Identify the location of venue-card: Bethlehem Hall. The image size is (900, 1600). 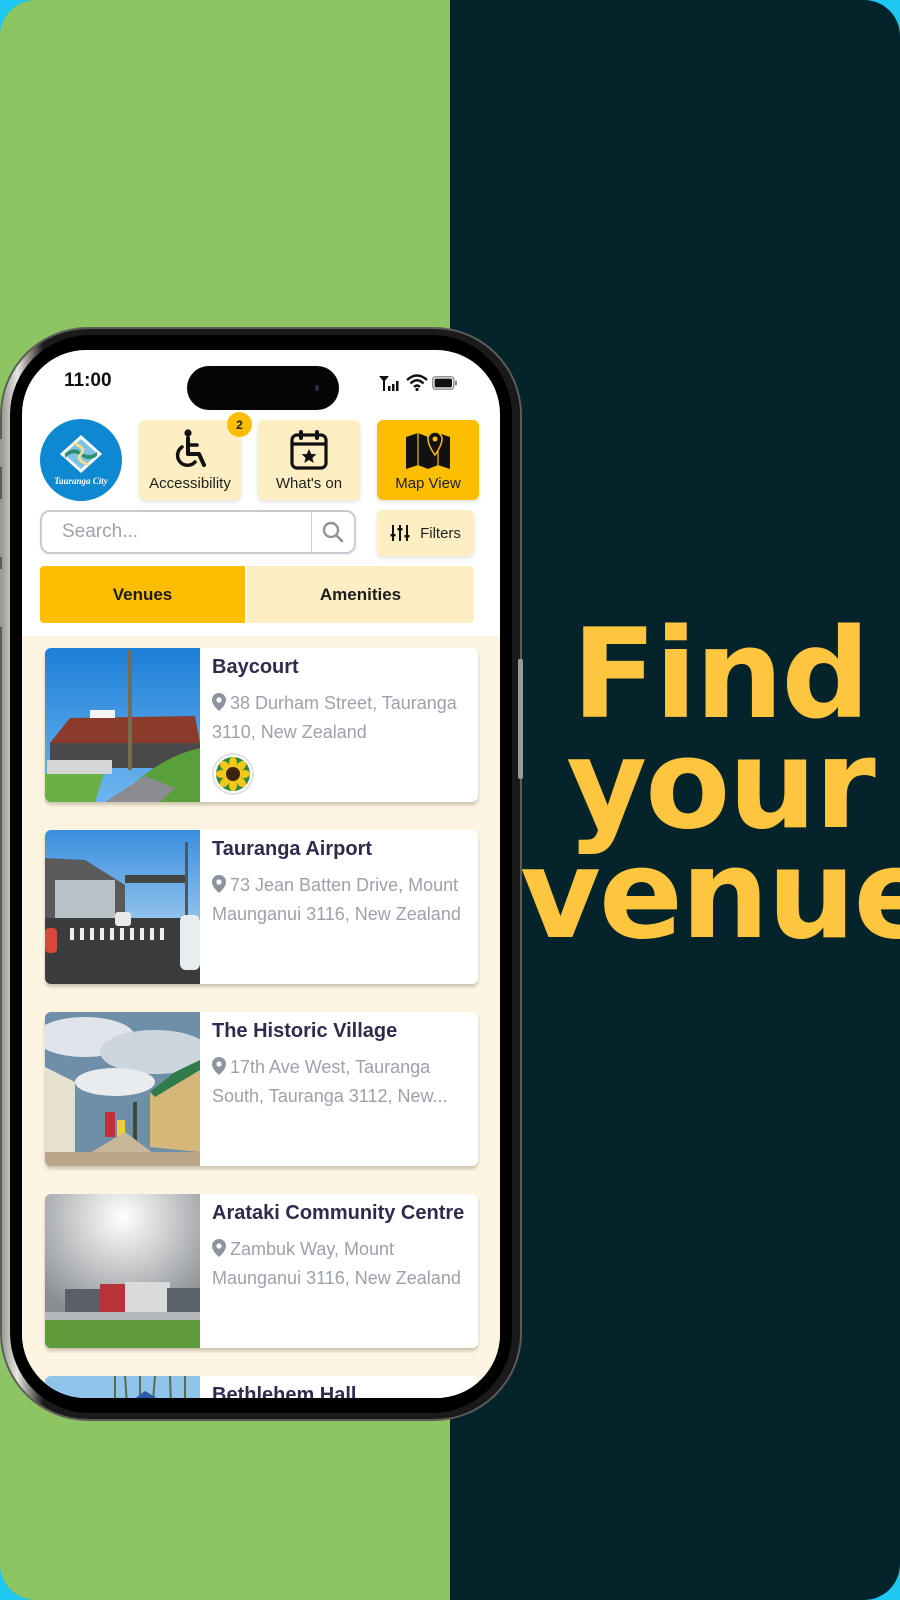
(261, 1387).